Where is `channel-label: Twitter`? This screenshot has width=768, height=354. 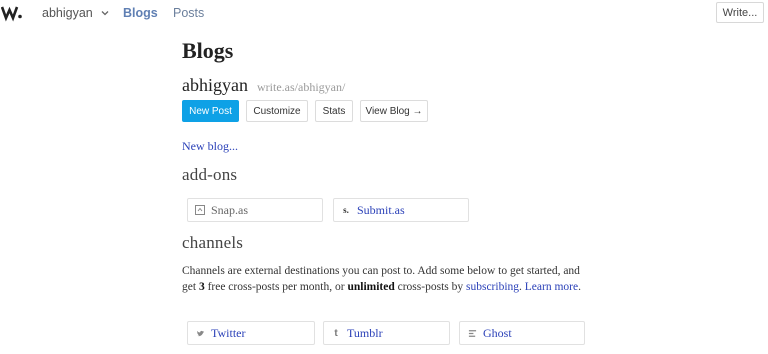
channel-label: Twitter is located at coordinates (228, 332).